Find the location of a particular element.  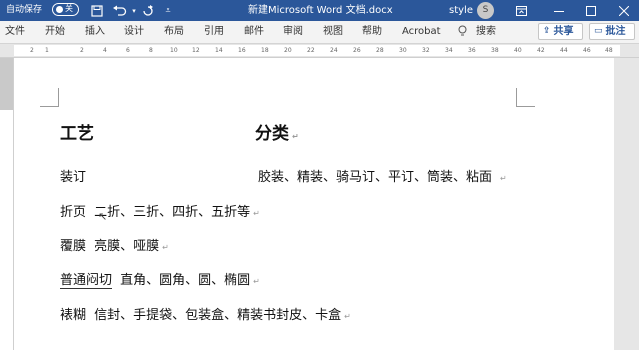

search-label: 搜索 is located at coordinates (486, 32).